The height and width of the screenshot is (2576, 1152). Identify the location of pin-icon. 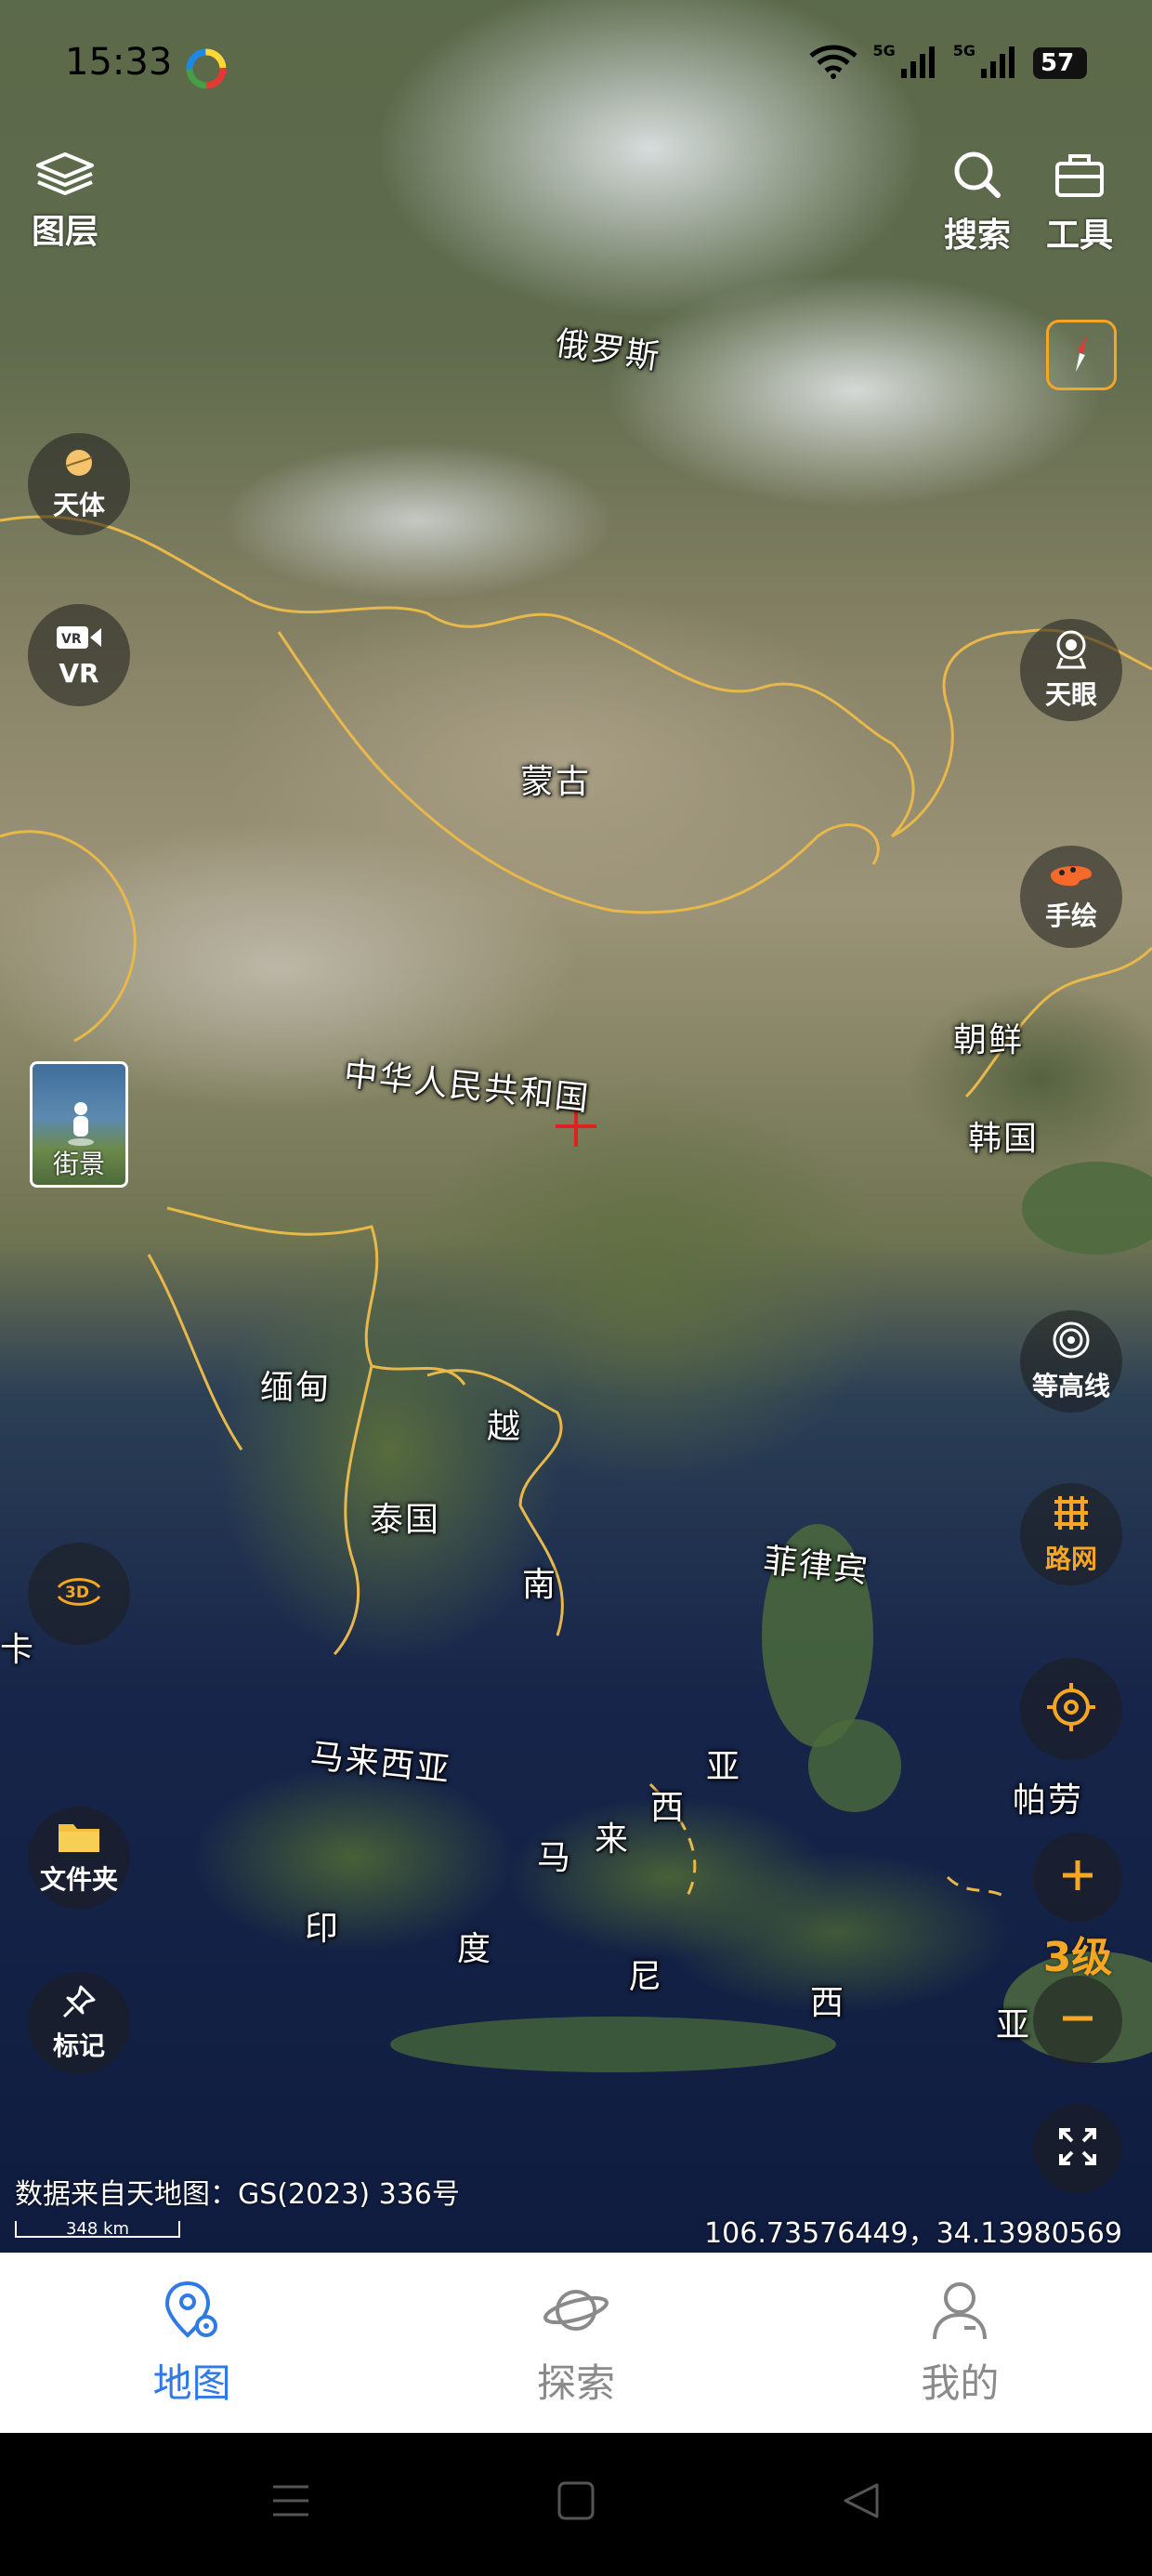
(79, 2003).